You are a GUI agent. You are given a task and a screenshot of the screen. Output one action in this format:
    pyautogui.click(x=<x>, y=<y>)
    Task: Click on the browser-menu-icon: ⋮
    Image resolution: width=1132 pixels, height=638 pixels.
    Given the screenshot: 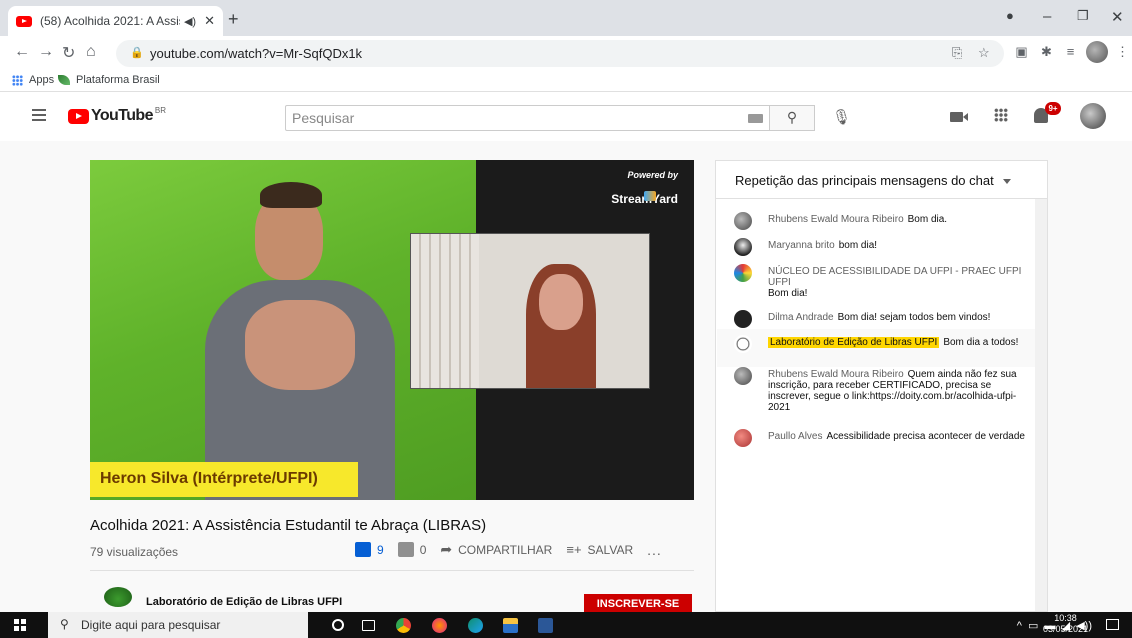 What is the action you would take?
    pyautogui.click(x=1122, y=52)
    